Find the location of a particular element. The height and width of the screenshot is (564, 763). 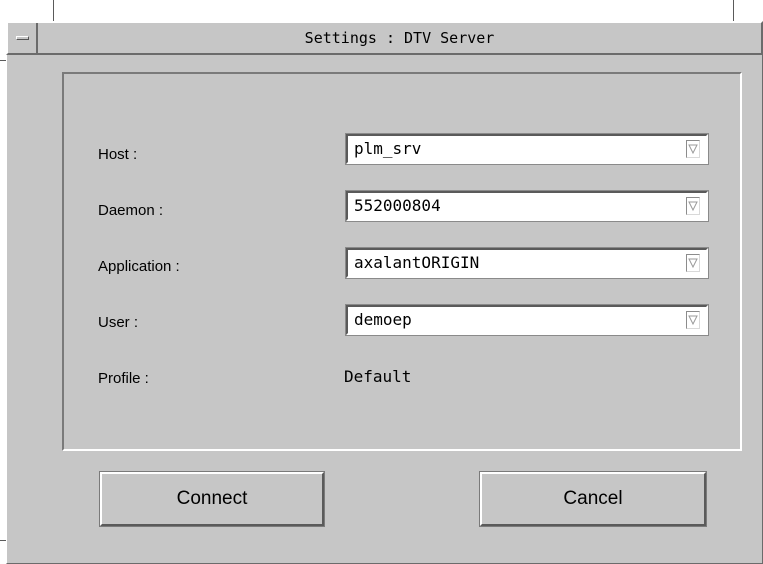

application-label: Application : is located at coordinates (139, 266).